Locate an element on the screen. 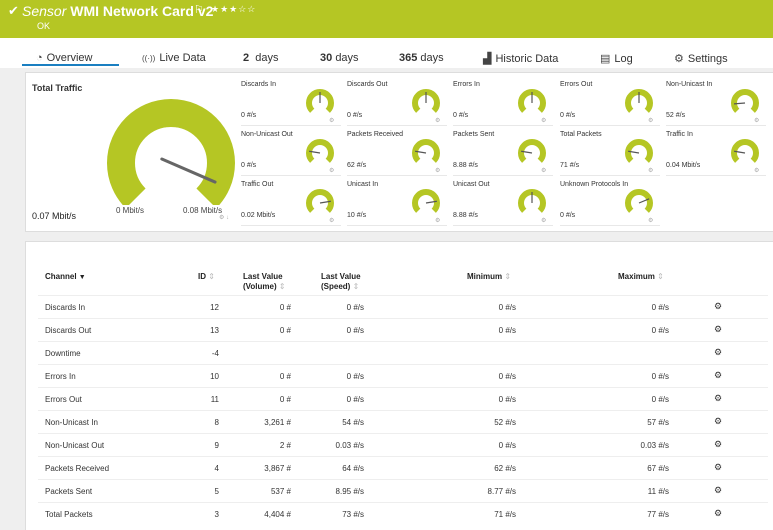  small-gauge-label: Errors Out is located at coordinates (576, 84).